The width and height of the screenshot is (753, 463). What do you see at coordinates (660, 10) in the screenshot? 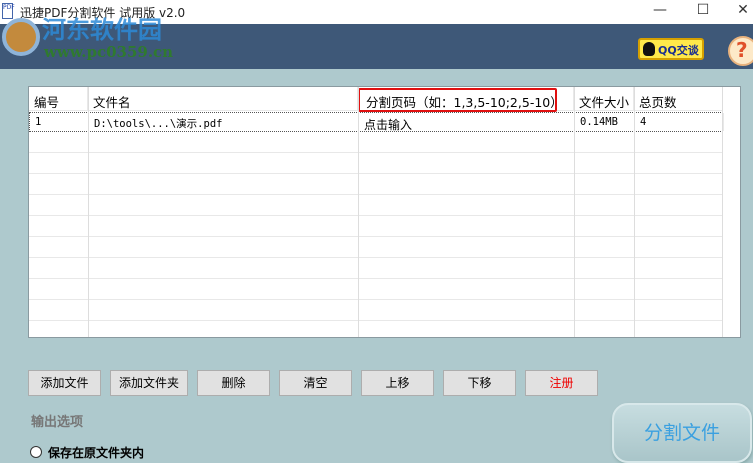
I see `minimize-button: —` at bounding box center [660, 10].